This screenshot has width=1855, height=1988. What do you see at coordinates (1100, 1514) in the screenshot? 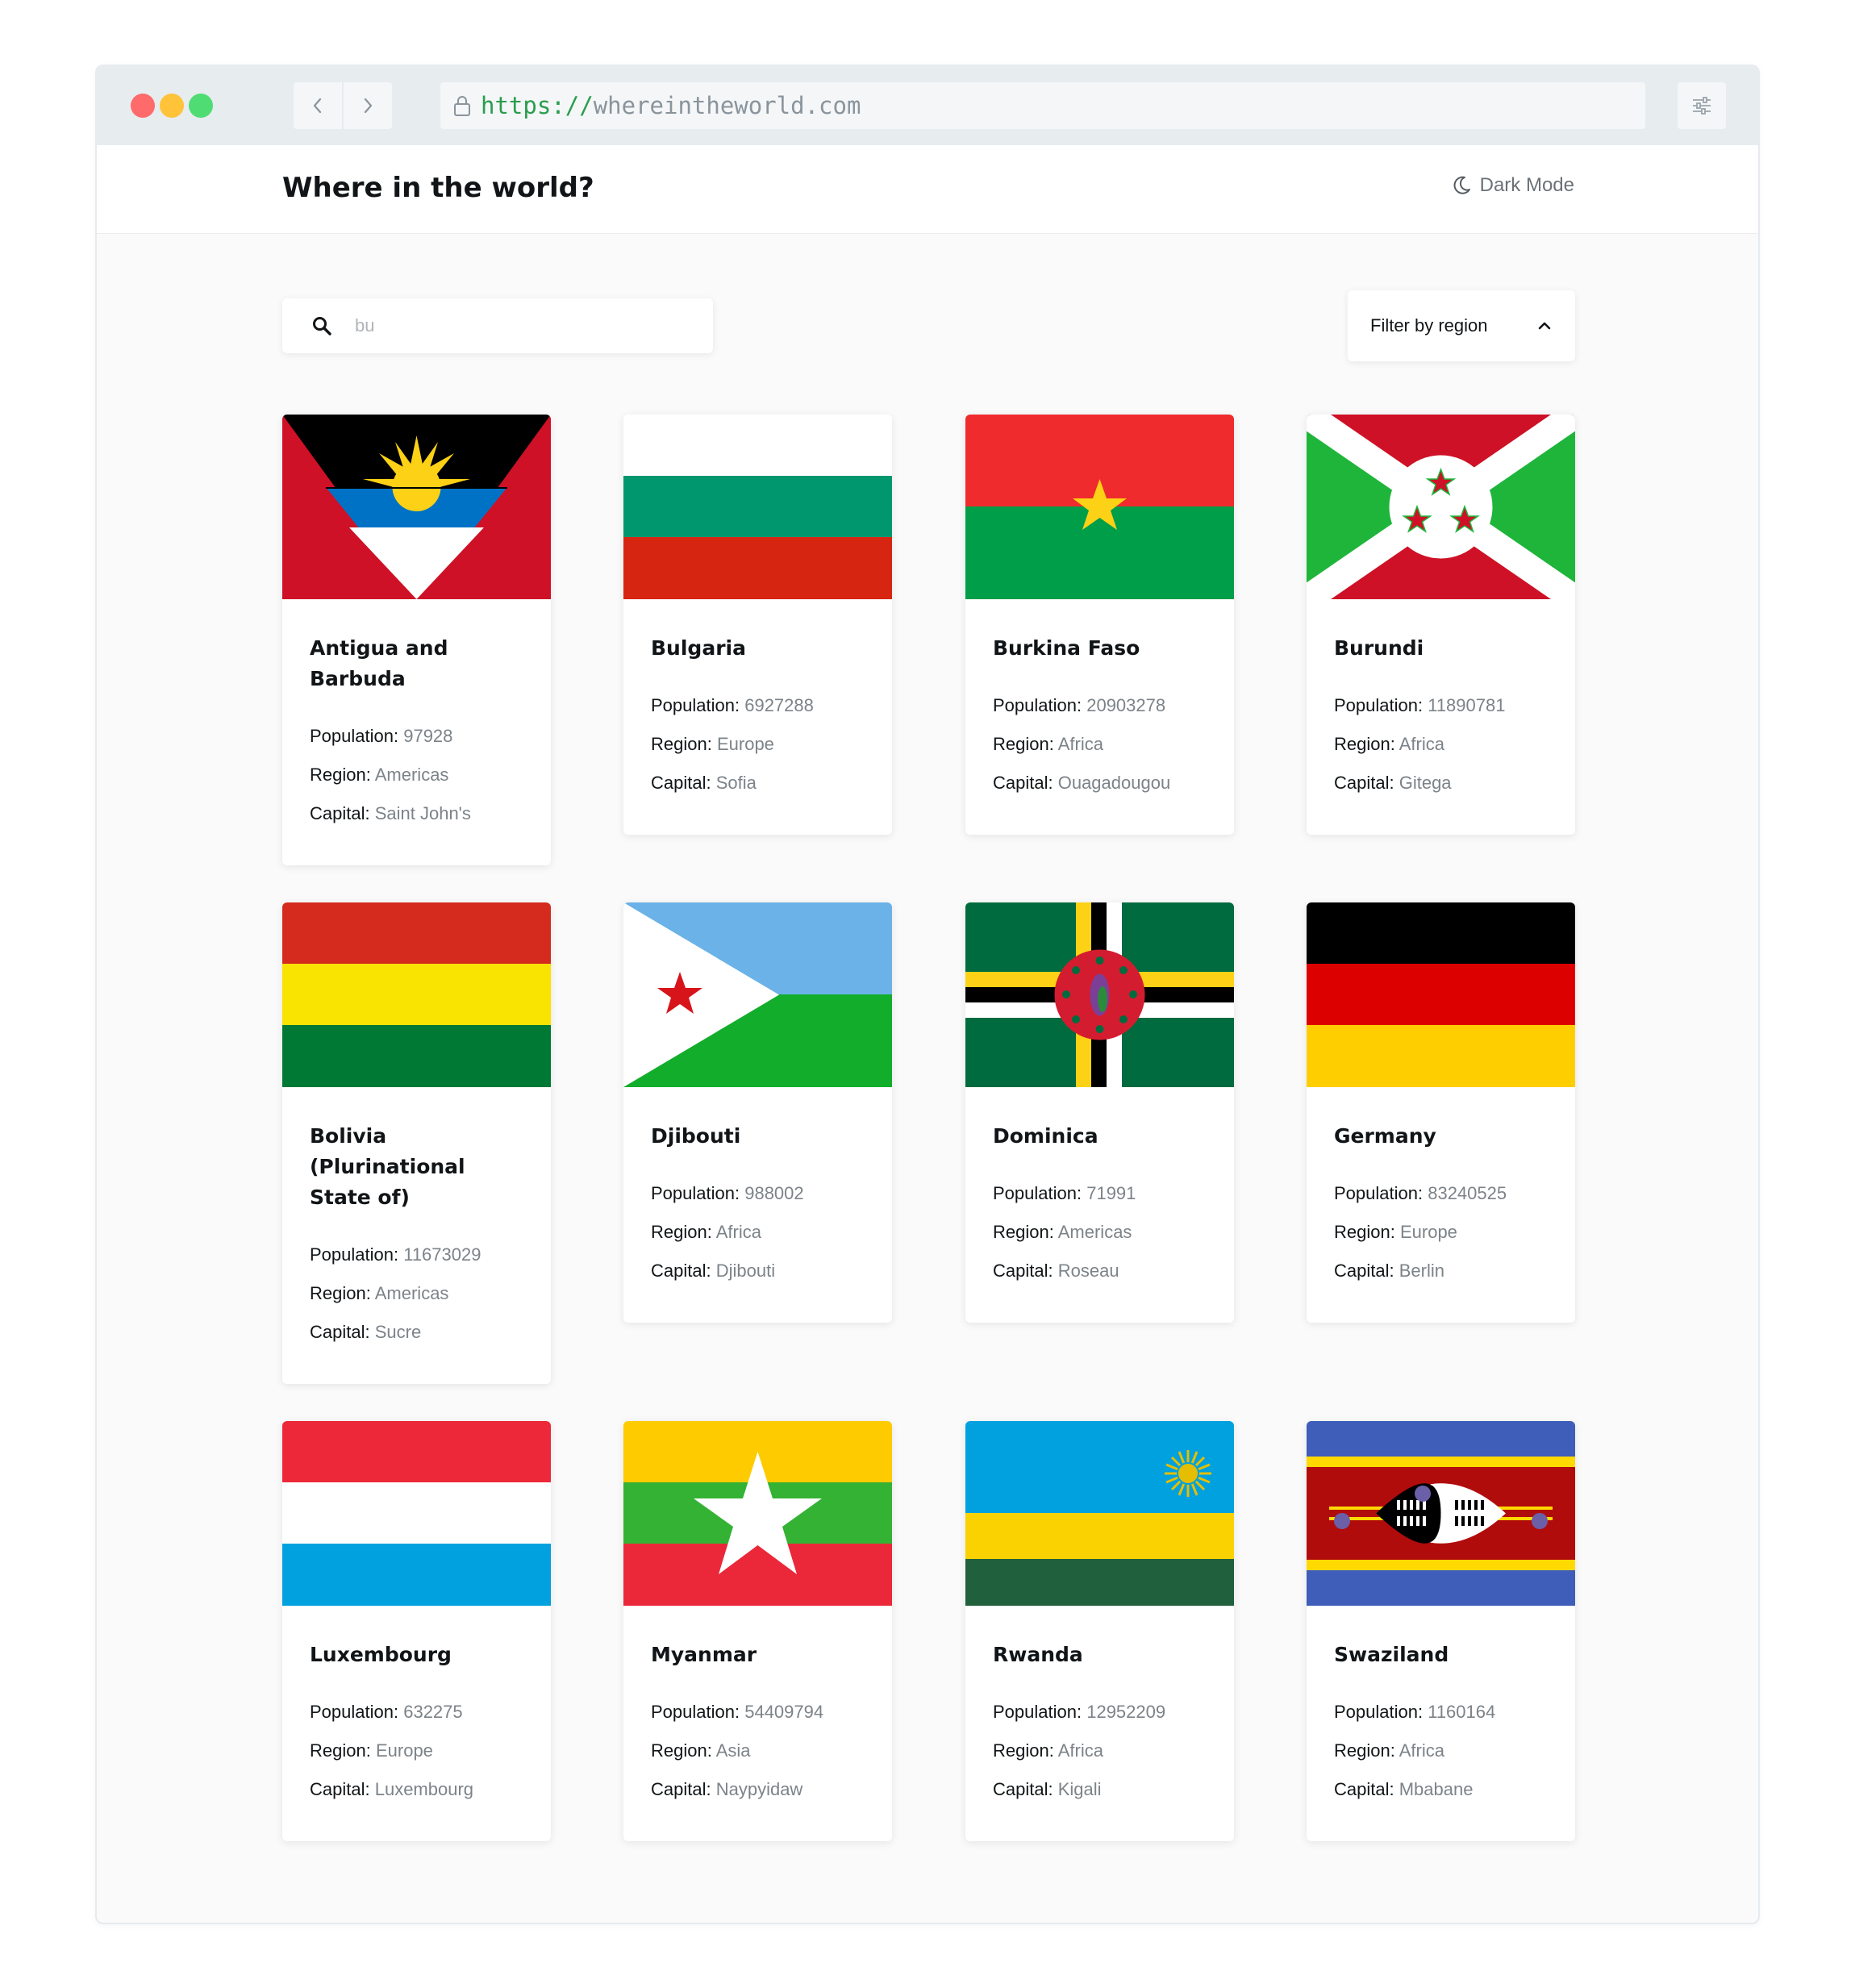
I see `rwanda-flag` at bounding box center [1100, 1514].